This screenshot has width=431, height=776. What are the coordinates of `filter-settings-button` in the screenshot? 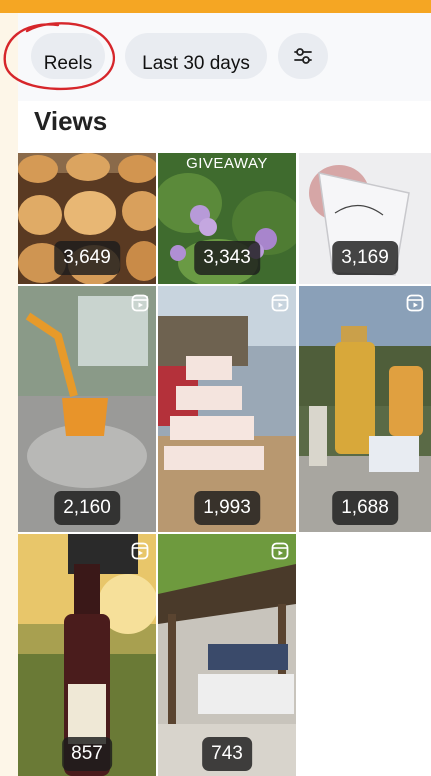 It's located at (303, 56).